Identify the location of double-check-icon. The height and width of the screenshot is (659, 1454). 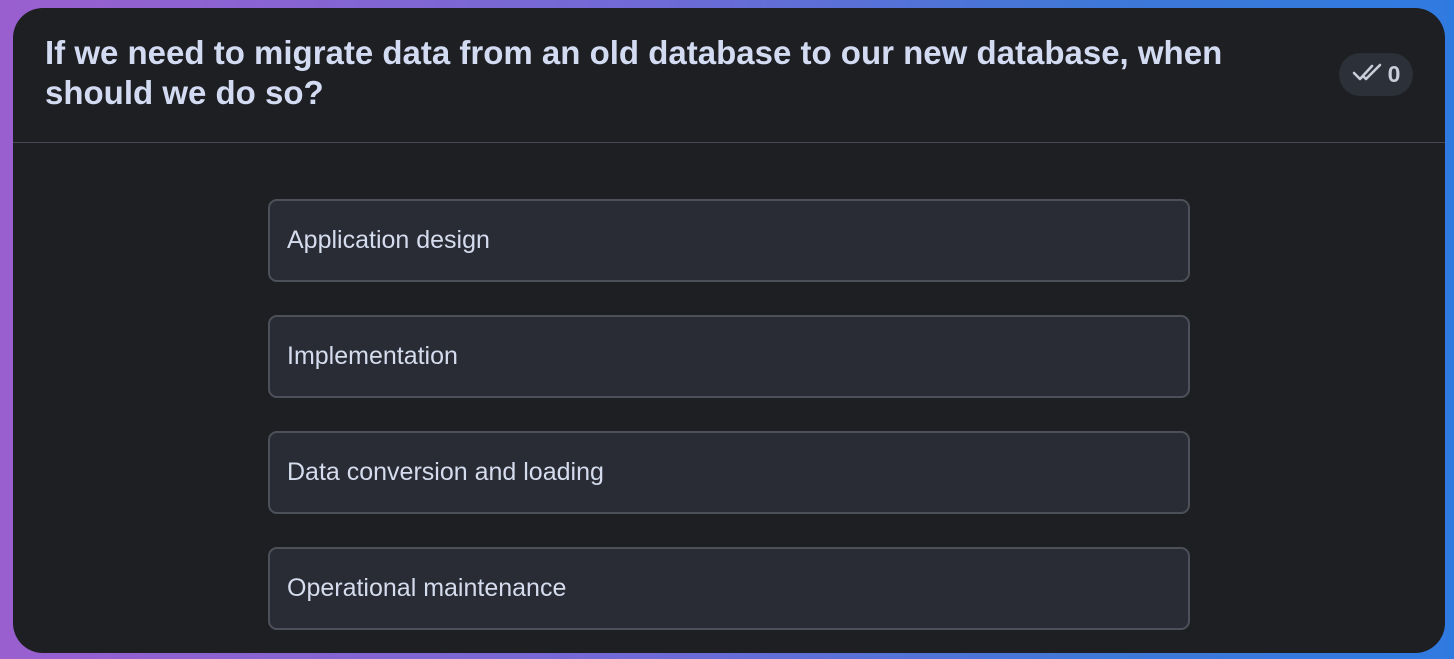
(1367, 75).